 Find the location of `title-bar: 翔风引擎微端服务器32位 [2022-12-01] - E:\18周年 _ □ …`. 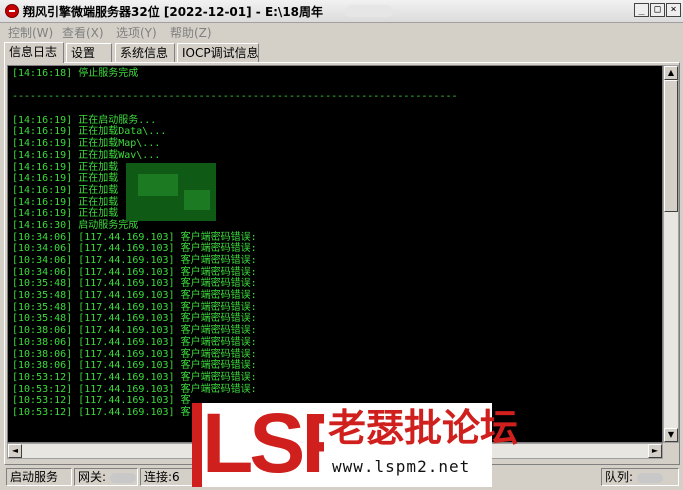

title-bar: 翔风引擎微端服务器32位 [2022-12-01] - E:\18周年 _ □ … is located at coordinates (341, 11).